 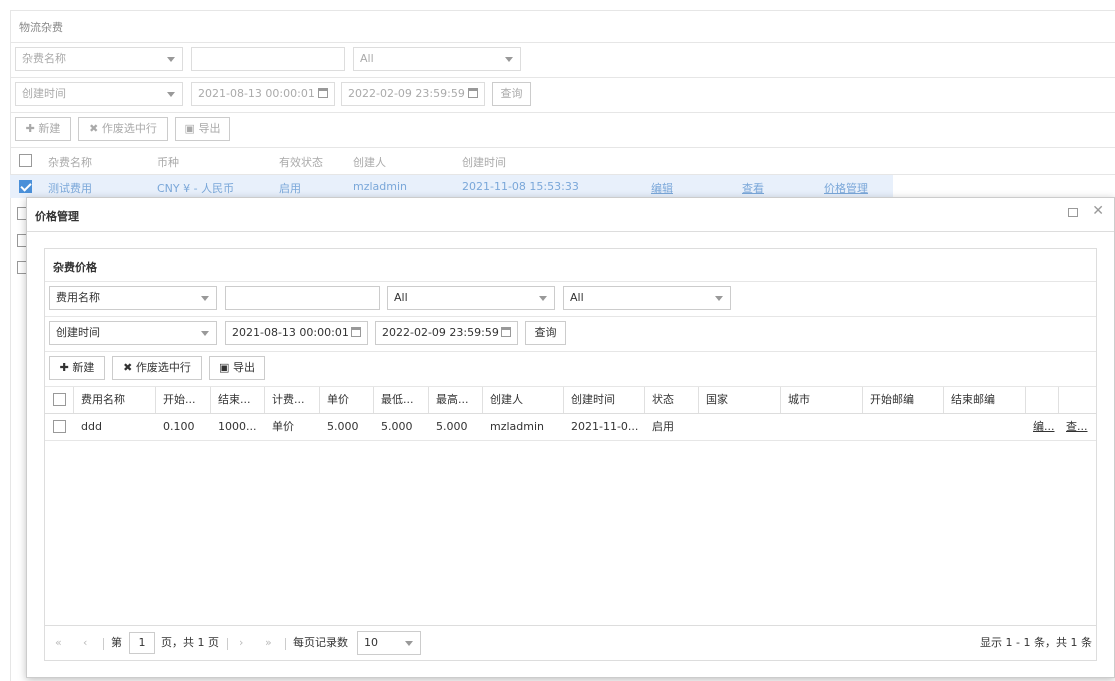 What do you see at coordinates (94, 128) in the screenshot?
I see `x-icon: ✖` at bounding box center [94, 128].